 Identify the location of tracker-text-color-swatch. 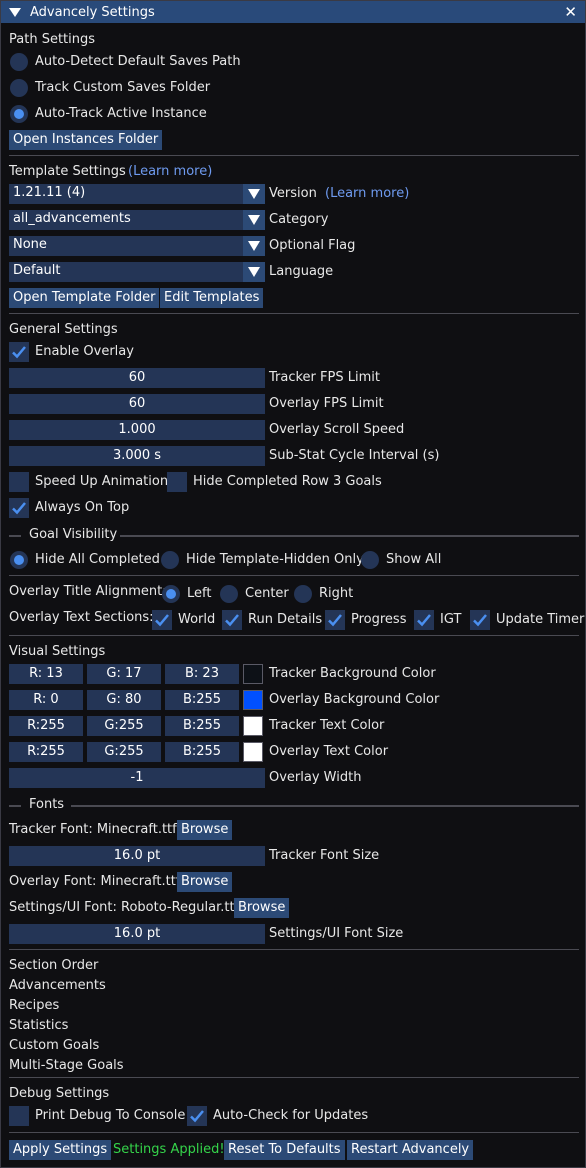
(253, 726).